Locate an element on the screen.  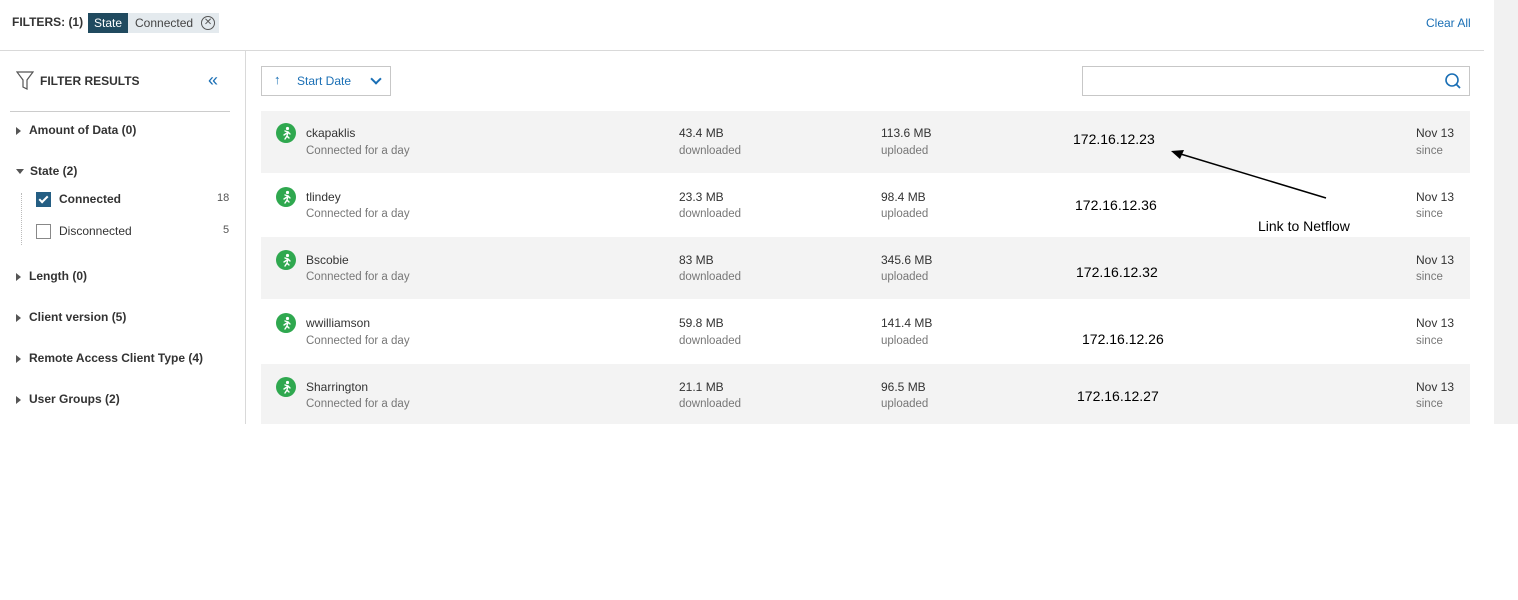
divider is located at coordinates (120, 111).